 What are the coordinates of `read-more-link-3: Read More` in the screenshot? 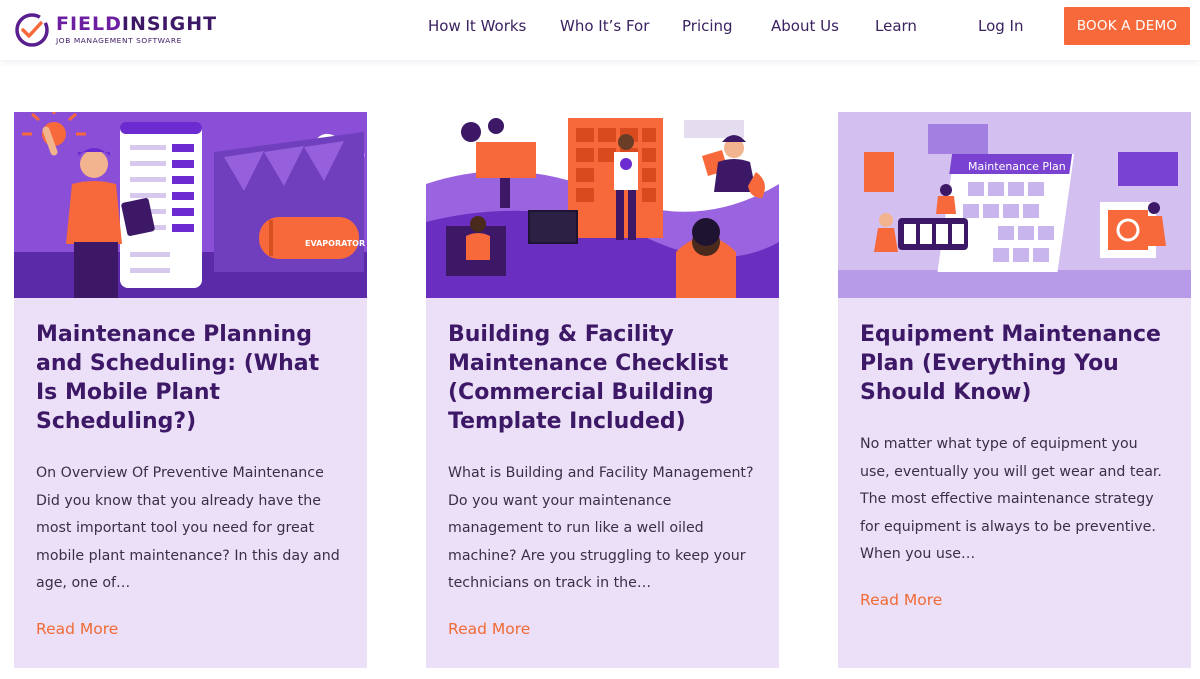 It's located at (901, 600).